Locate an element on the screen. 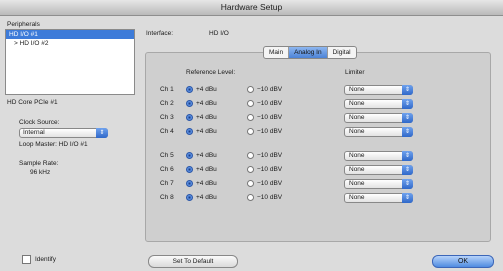 This screenshot has width=503, height=271. identify-checkbox-group: Identify is located at coordinates (39, 259).